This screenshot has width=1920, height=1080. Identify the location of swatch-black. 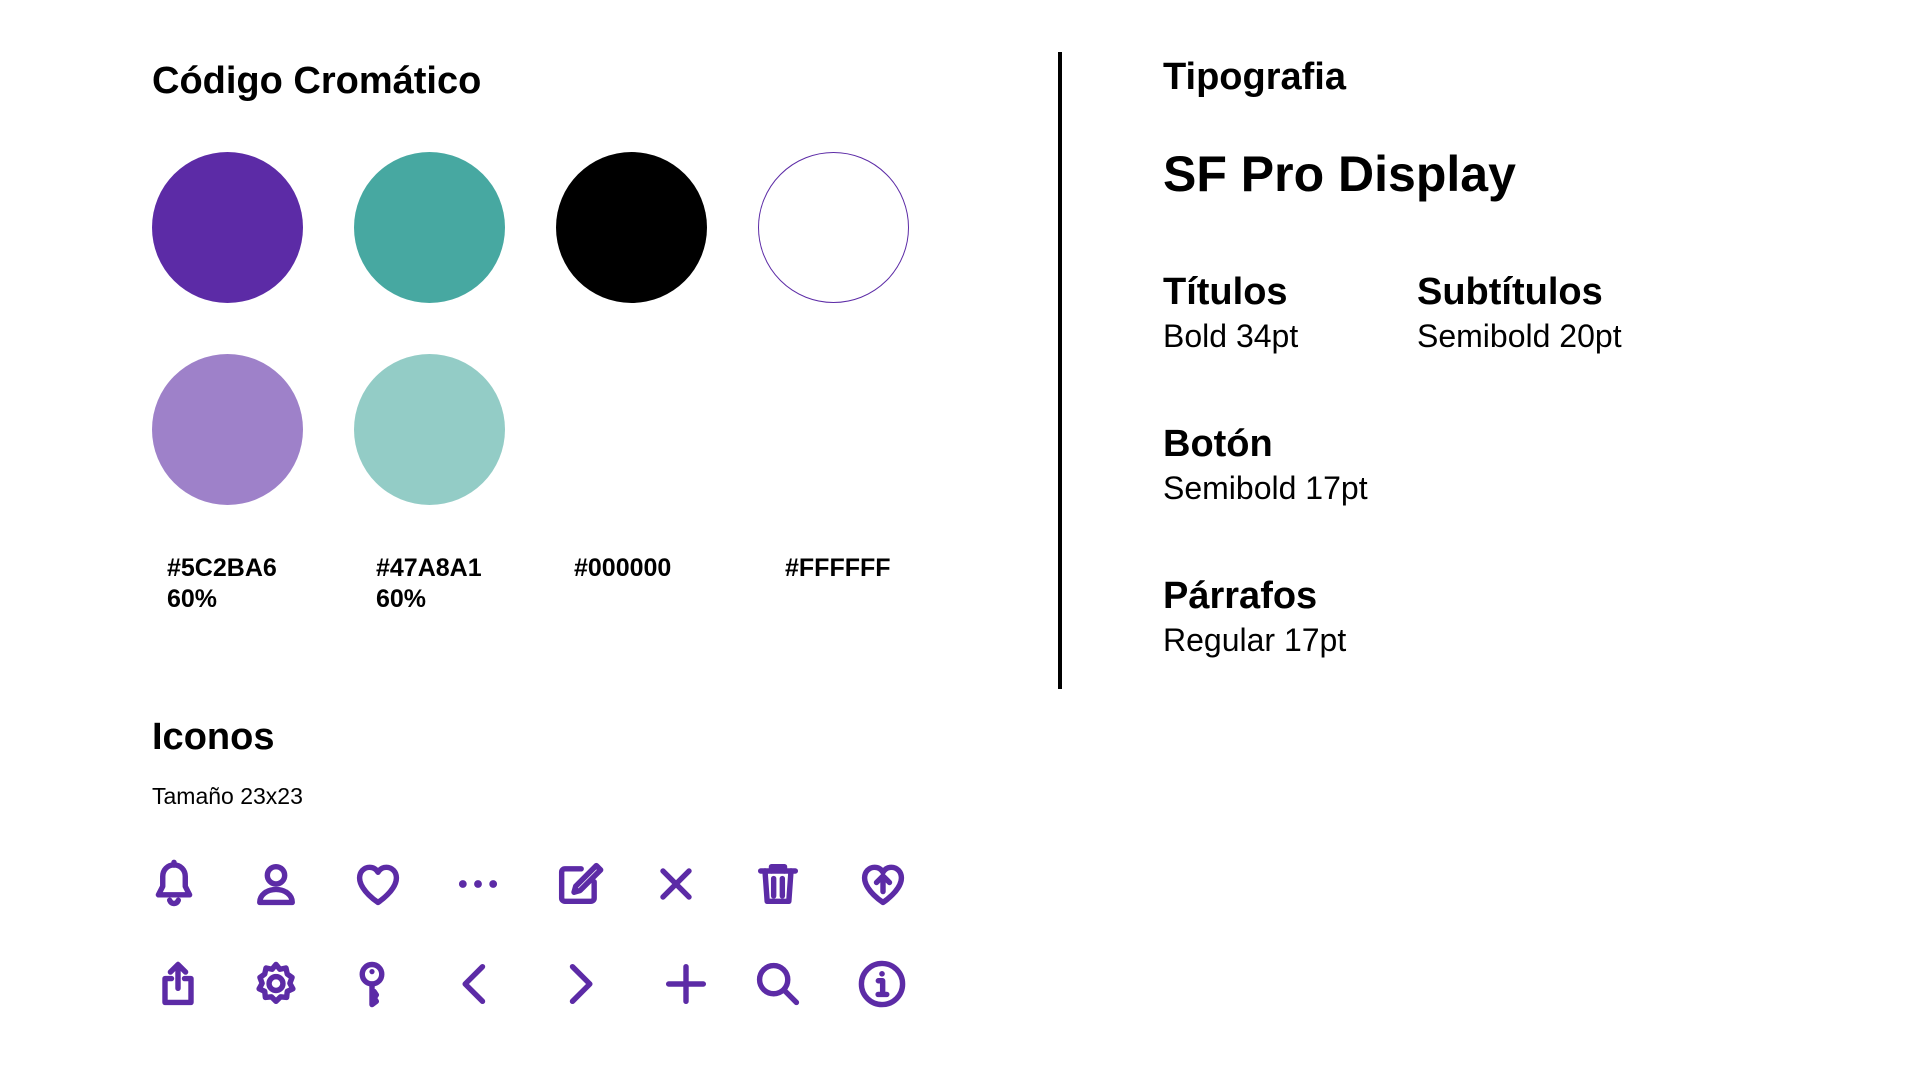
(631, 227).